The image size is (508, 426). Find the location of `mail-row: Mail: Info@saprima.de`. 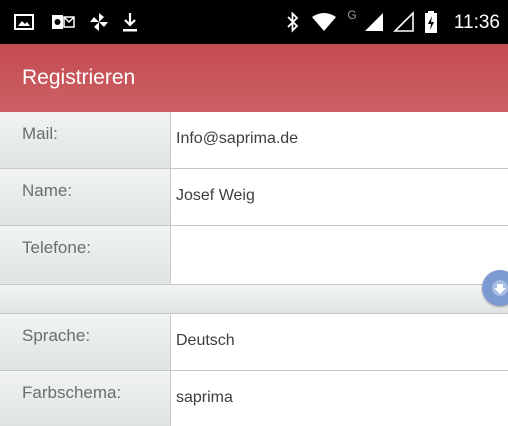

mail-row: Mail: Info@saprima.de is located at coordinates (254, 140).